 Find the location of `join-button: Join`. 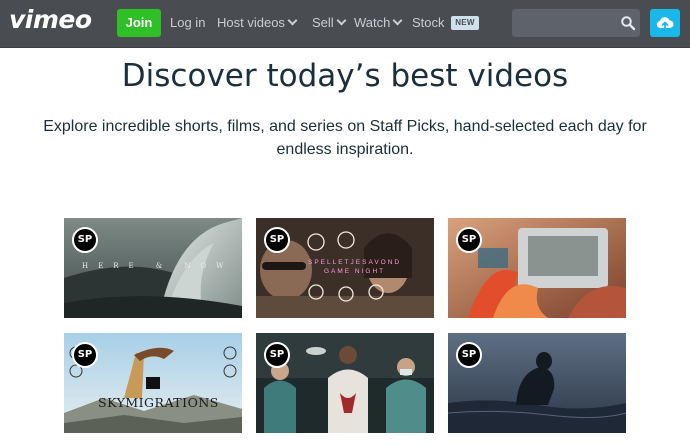

join-button: Join is located at coordinates (139, 23).